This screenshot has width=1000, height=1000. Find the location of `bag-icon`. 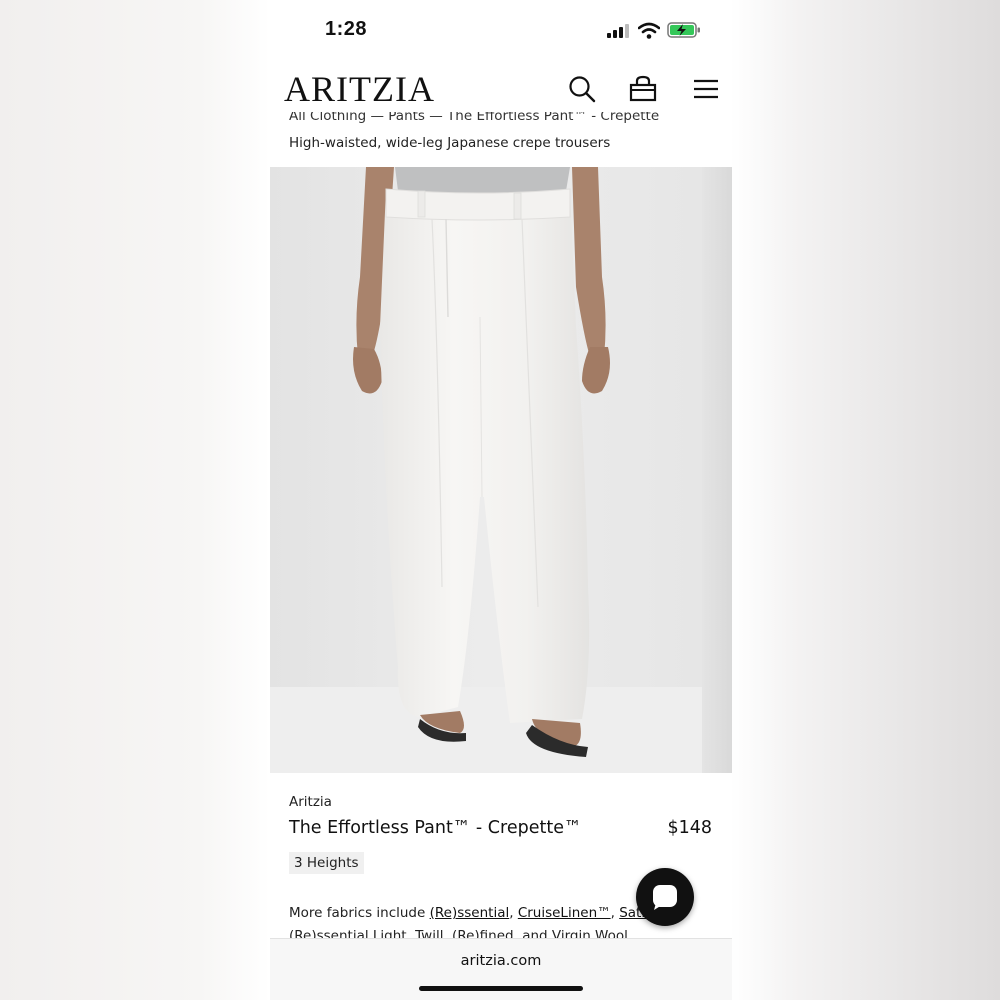

bag-icon is located at coordinates (643, 89).